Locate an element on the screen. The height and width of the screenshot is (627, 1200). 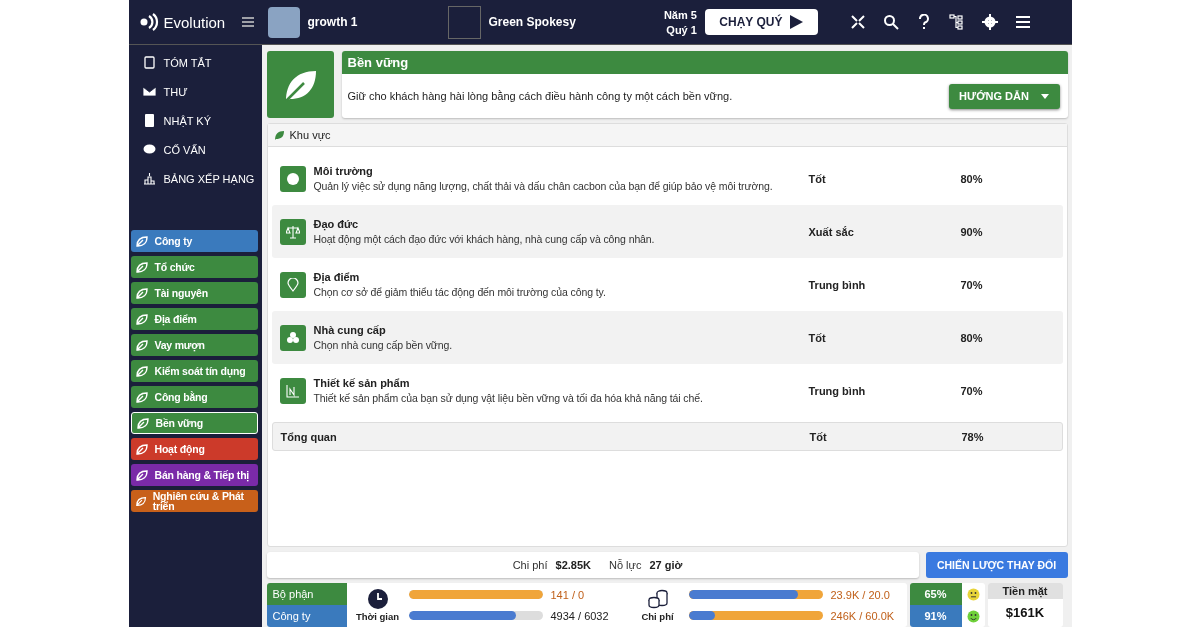
cash-label: Tiền mặt is located at coordinates (1025, 591).